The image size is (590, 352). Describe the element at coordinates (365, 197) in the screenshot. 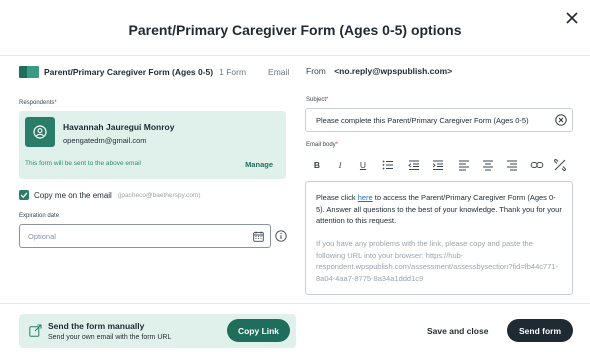

I see `email-body-link: here` at that location.